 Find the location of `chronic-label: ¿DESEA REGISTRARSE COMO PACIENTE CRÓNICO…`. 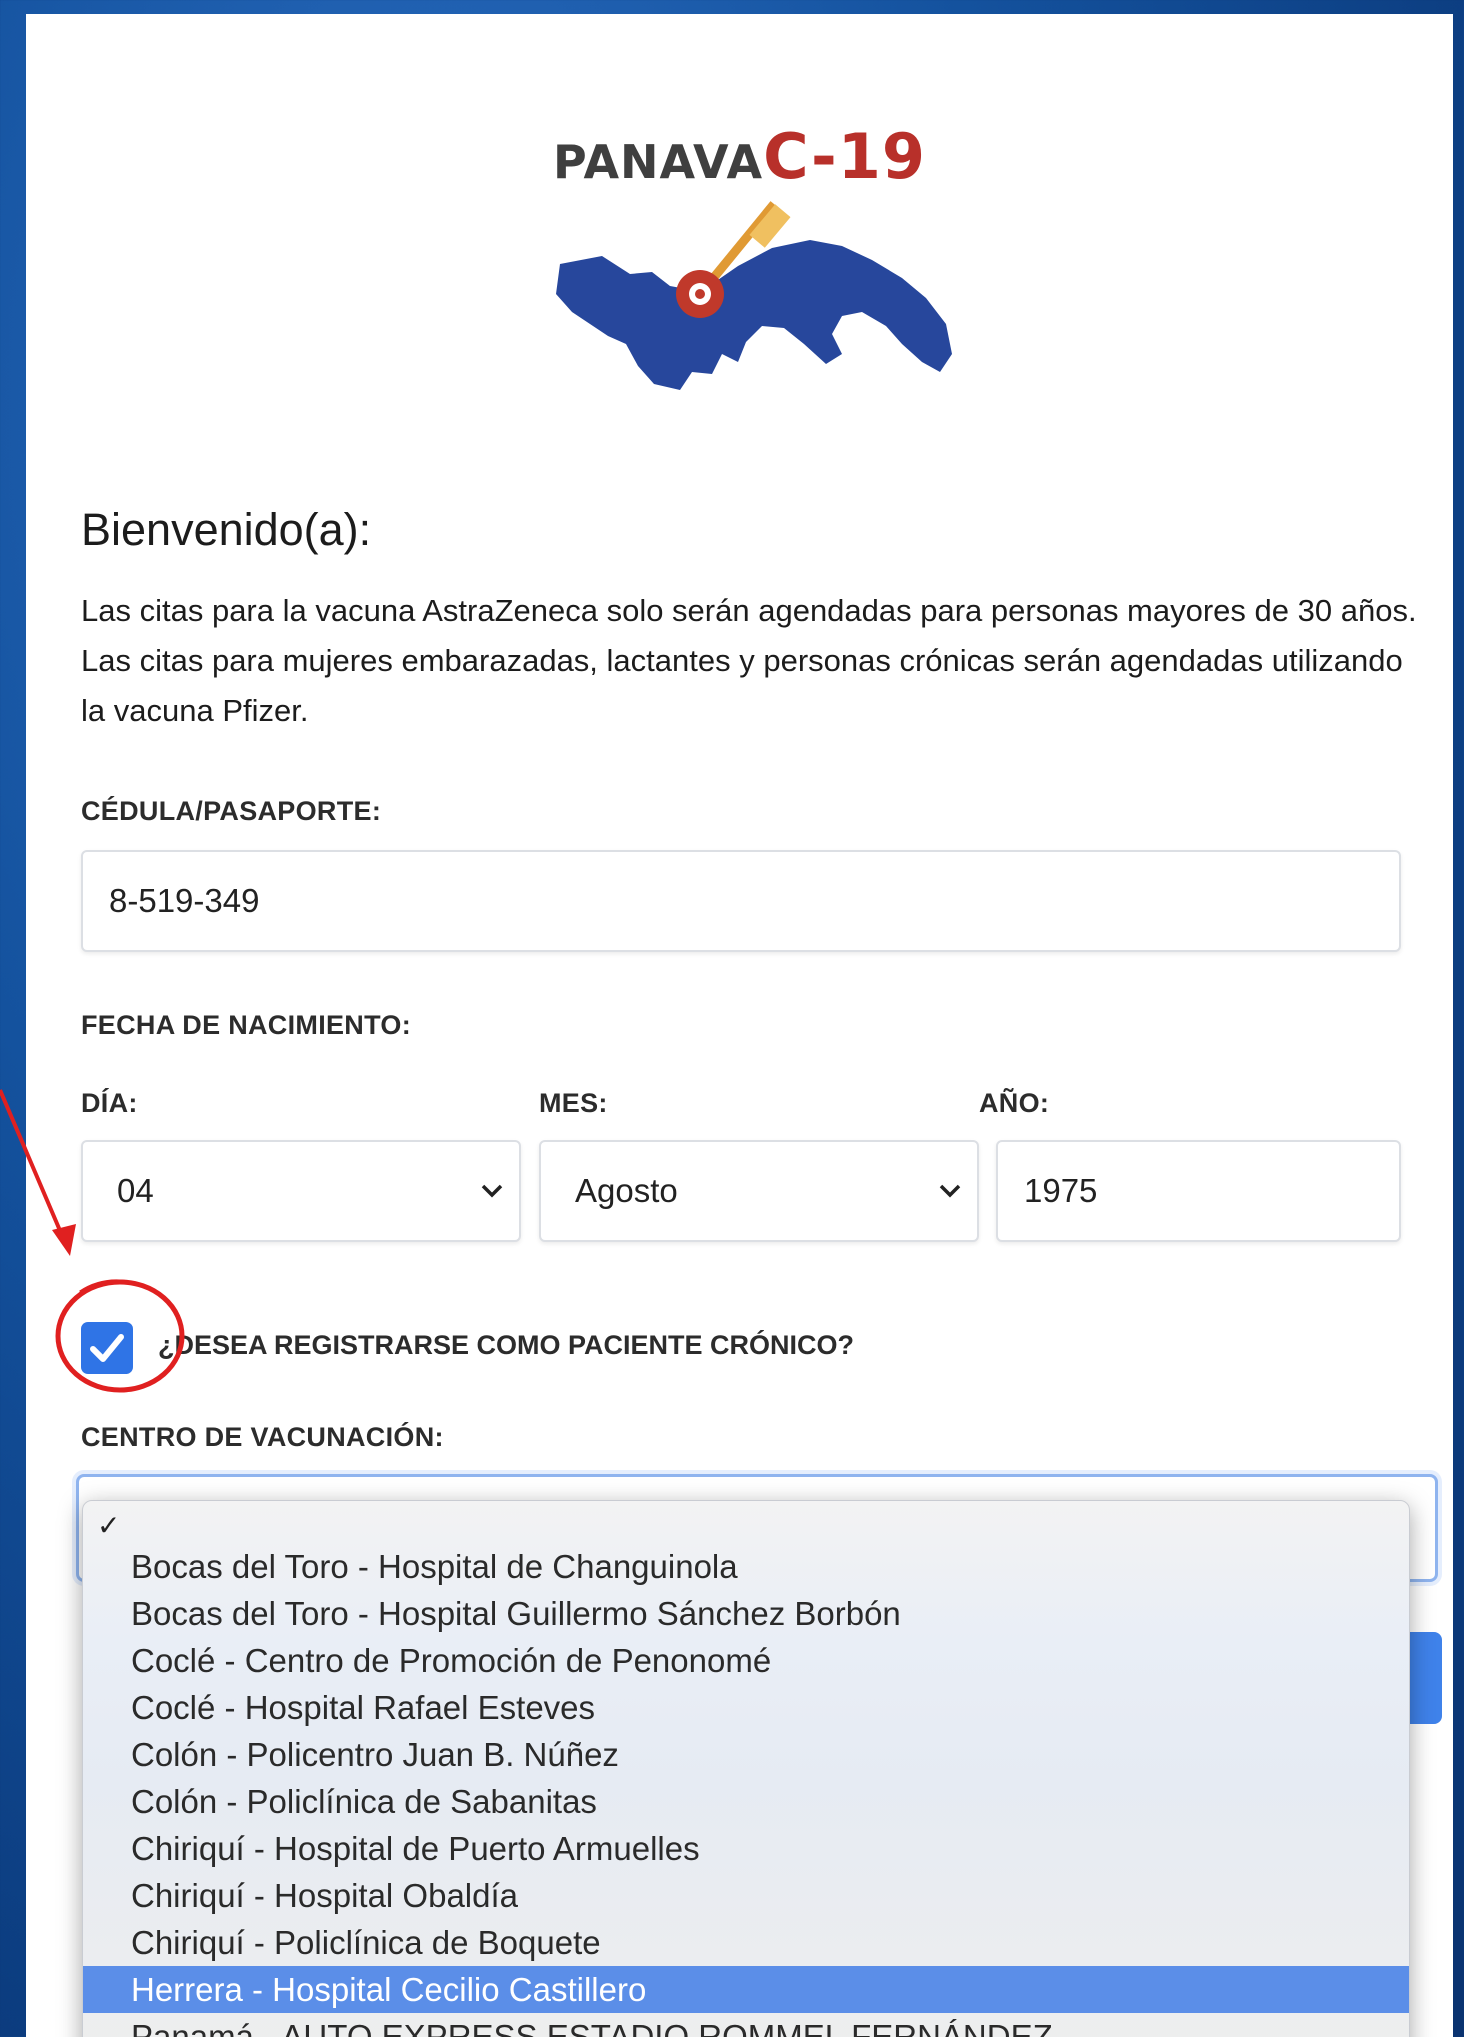

chronic-label: ¿DESEA REGISTRARSE COMO PACIENTE CRÓNICO… is located at coordinates (506, 1345).